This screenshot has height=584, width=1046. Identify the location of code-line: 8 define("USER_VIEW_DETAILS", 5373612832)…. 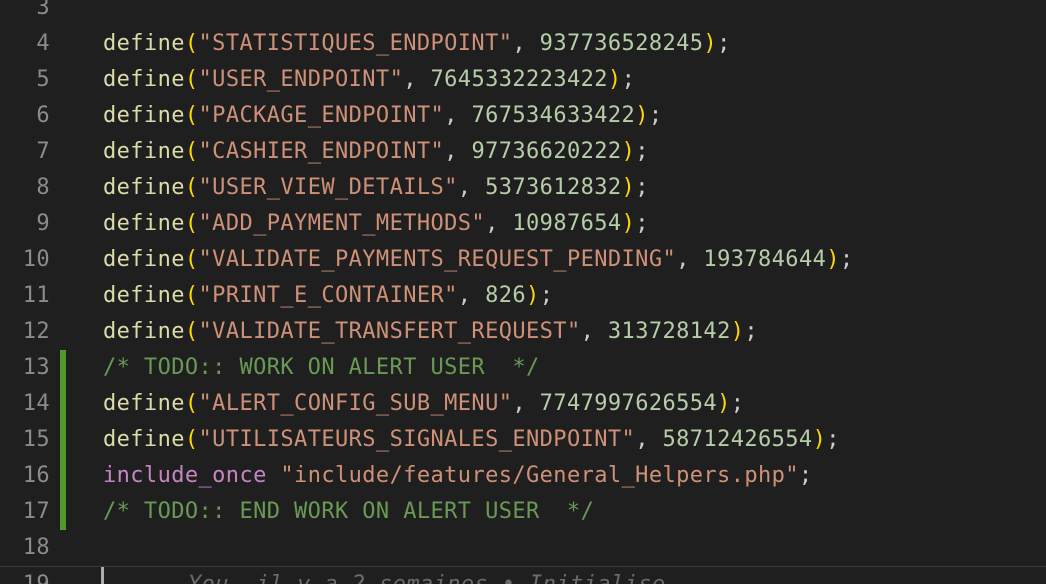
(523, 188).